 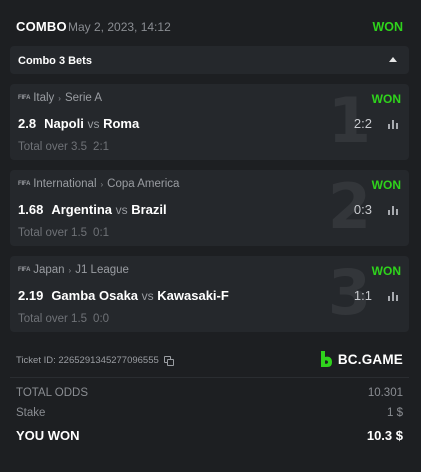 What do you see at coordinates (52, 393) in the screenshot?
I see `total-odds-label: TOTAL ODDS` at bounding box center [52, 393].